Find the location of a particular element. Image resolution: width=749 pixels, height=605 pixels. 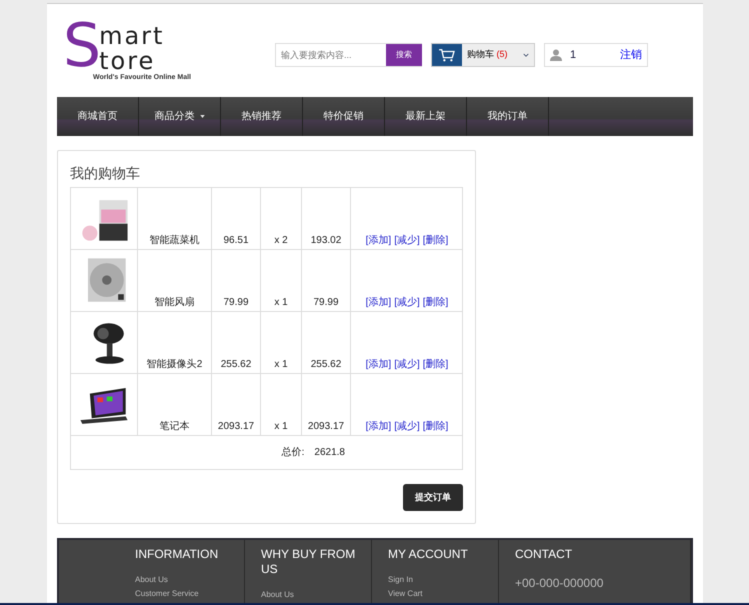

cart-label: 购物车 (5) is located at coordinates (487, 55).